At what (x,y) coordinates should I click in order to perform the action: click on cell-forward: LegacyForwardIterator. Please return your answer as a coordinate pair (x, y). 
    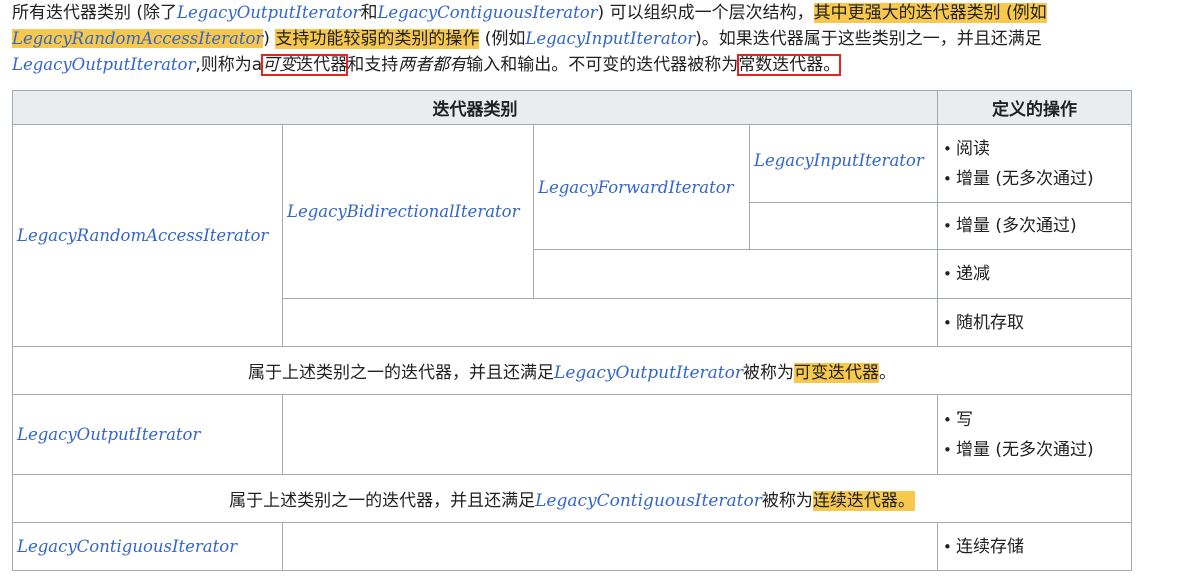
    Looking at the image, I should click on (641, 187).